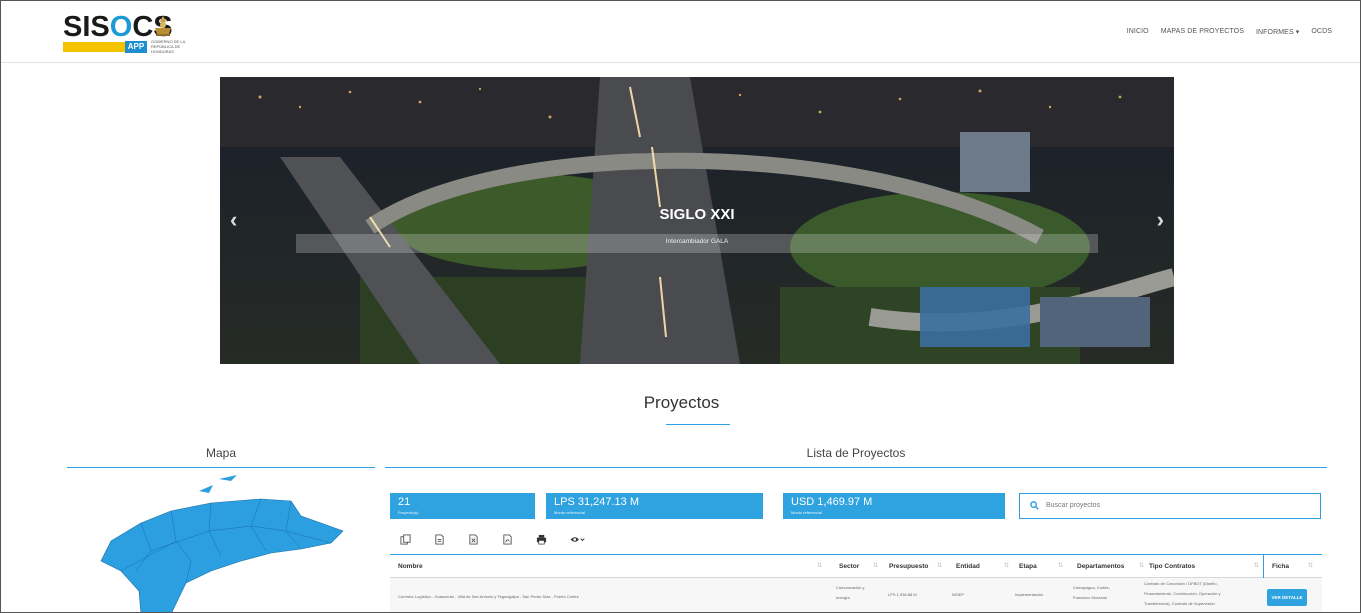 This screenshot has height=613, width=1361. Describe the element at coordinates (1029, 594) in the screenshot. I see `cell-etapa: Implementación` at that location.